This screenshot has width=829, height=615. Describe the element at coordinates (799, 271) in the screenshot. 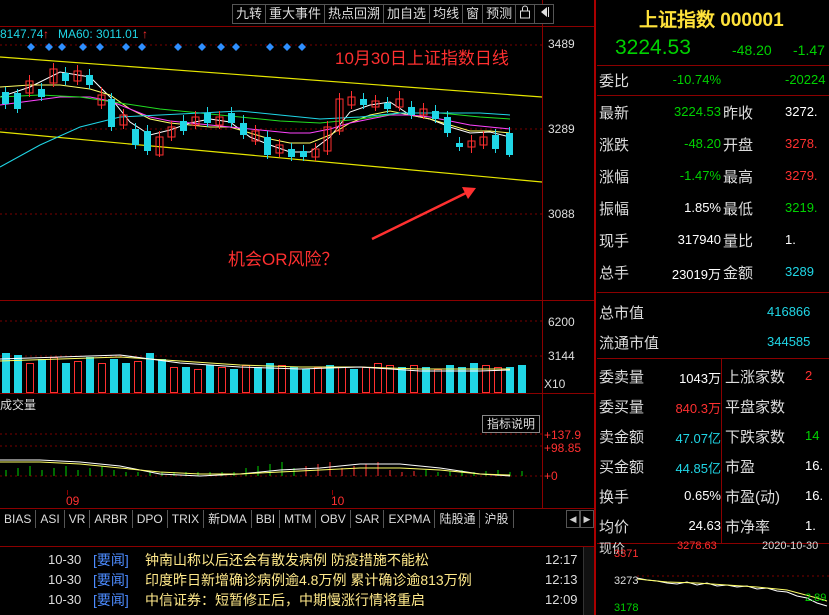

I see `quote-value: 3289` at that location.